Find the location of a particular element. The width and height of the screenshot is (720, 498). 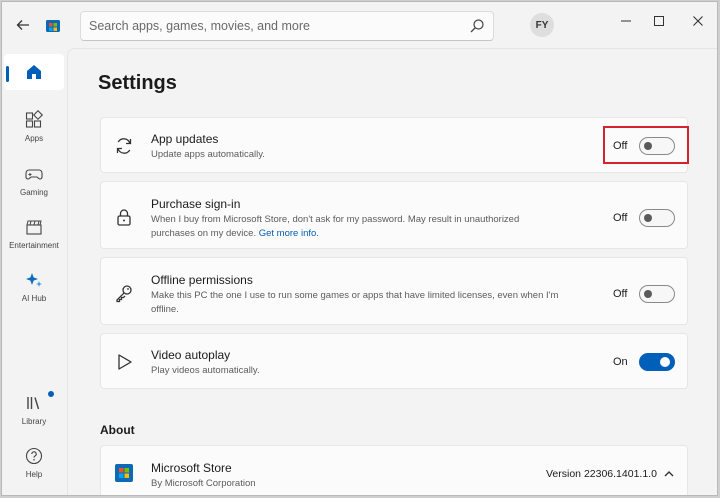

home-icon is located at coordinates (34, 72).